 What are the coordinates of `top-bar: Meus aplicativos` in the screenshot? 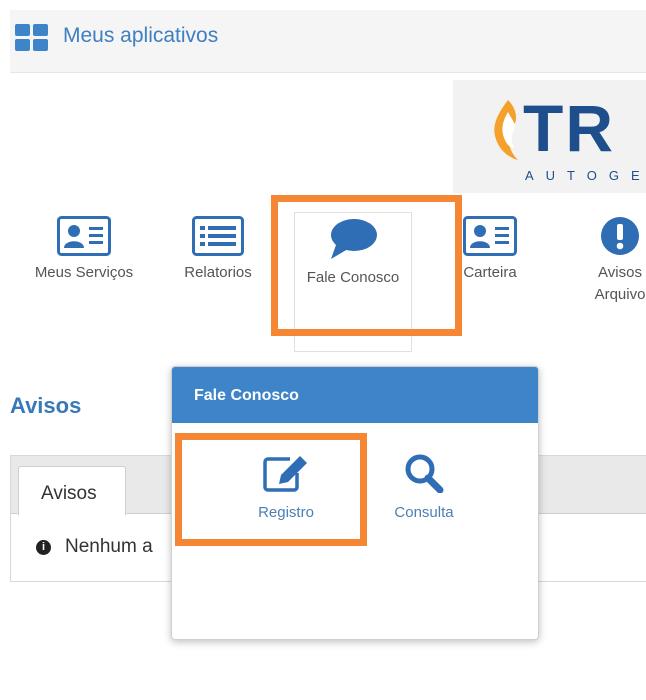 It's located at (328, 41).